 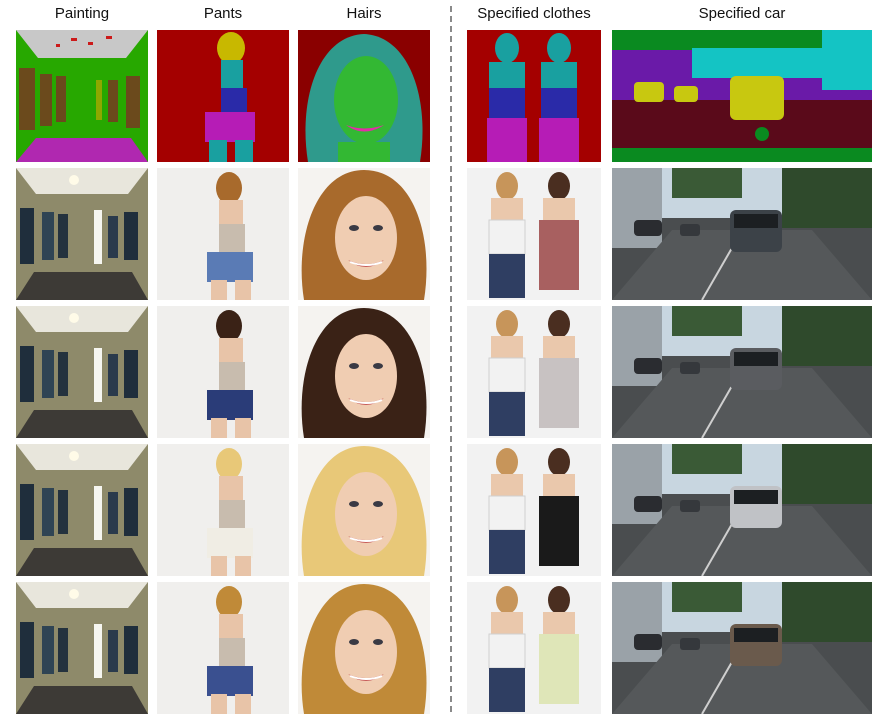 I want to click on header-hairs: Hairs, so click(x=364, y=13).